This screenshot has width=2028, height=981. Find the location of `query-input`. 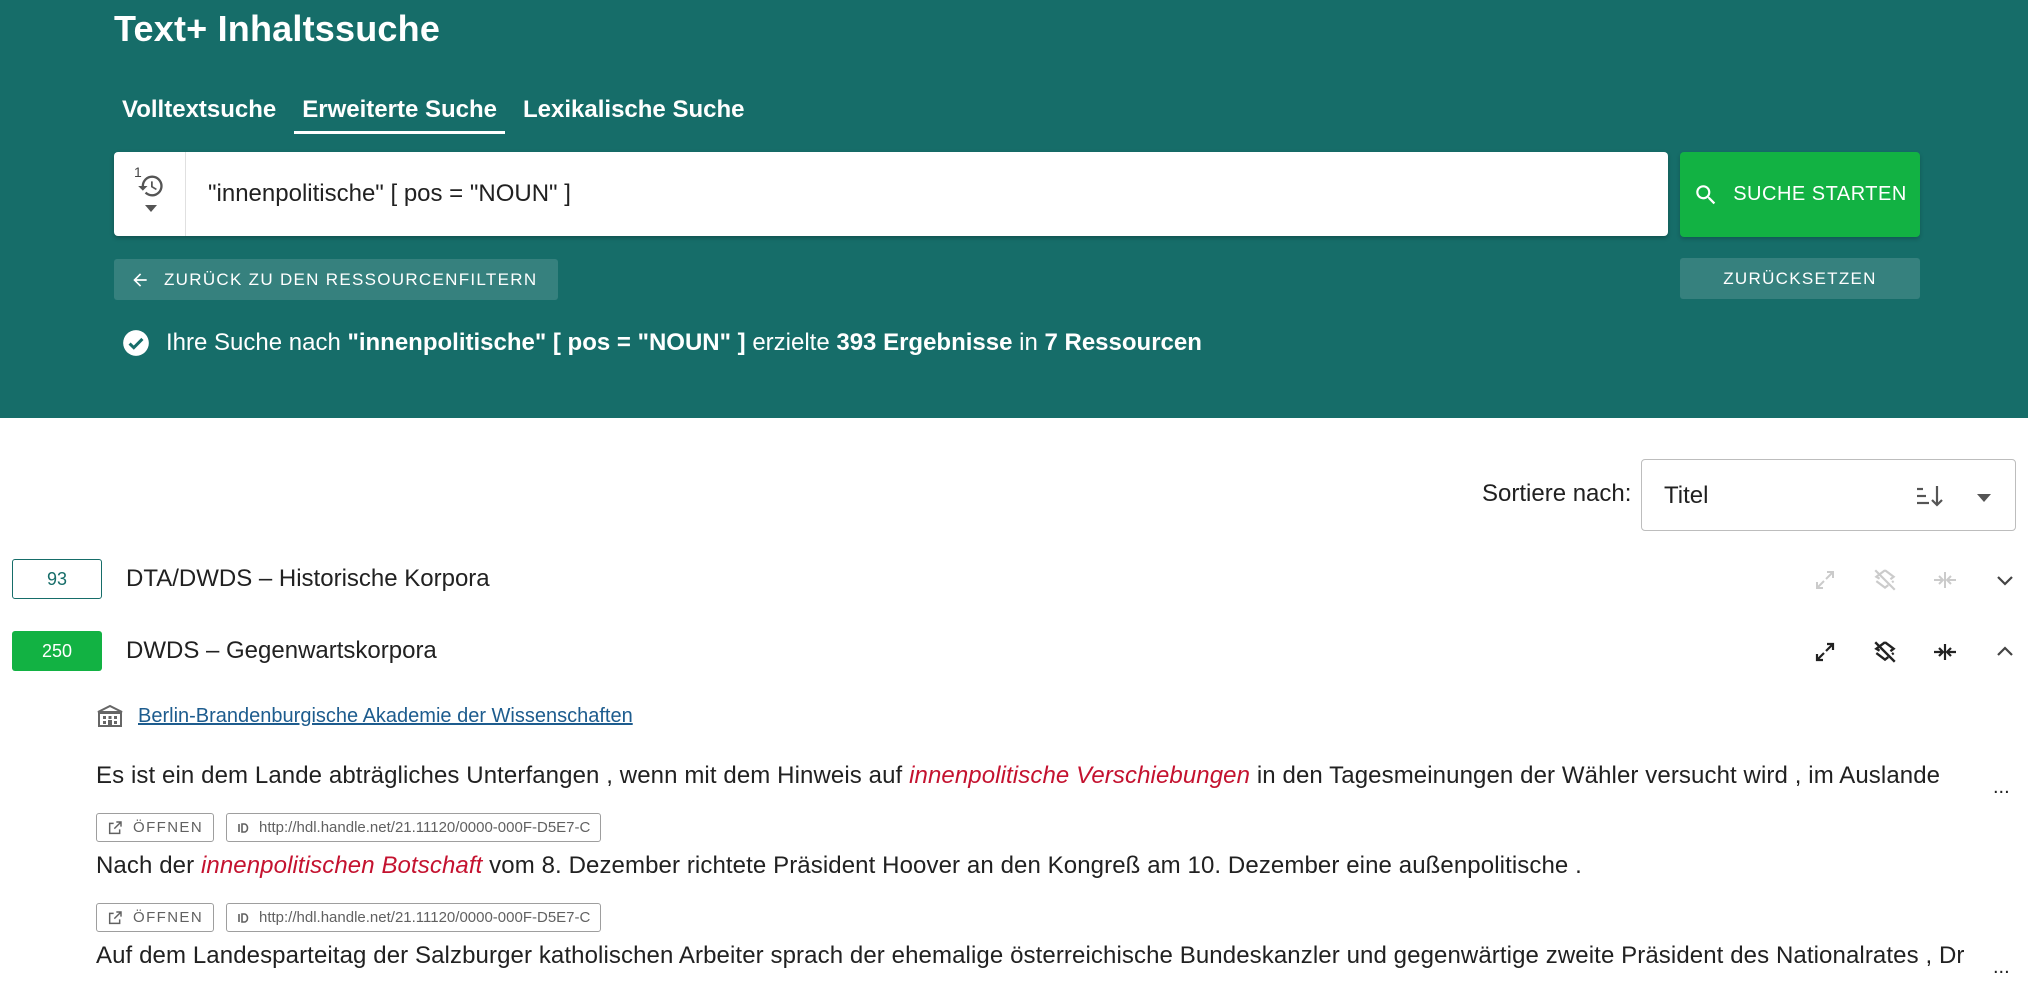

query-input is located at coordinates (921, 194).